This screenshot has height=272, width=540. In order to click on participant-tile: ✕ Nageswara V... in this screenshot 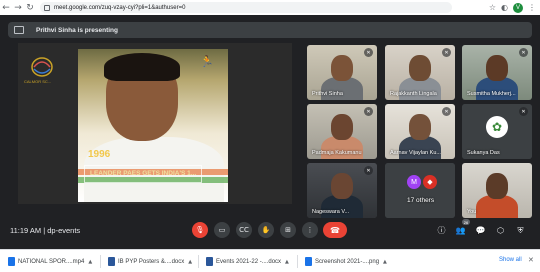, I will do `click(342, 190)`.